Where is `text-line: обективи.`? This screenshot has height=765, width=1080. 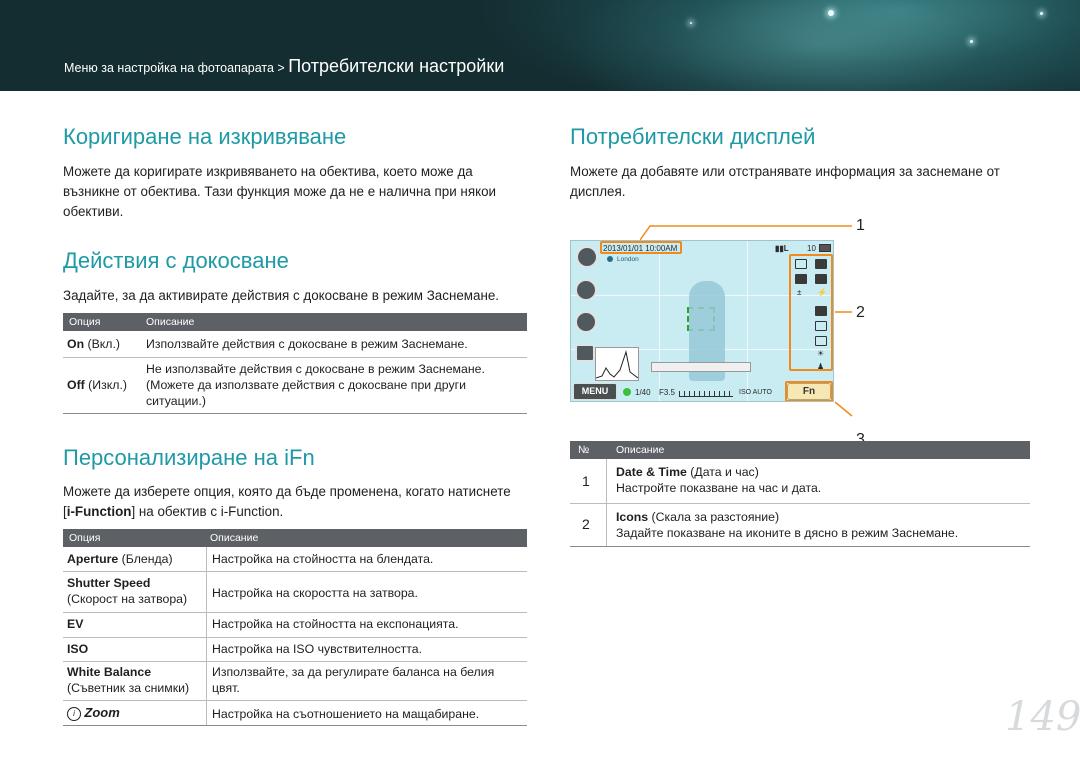 text-line: обективи. is located at coordinates (93, 211).